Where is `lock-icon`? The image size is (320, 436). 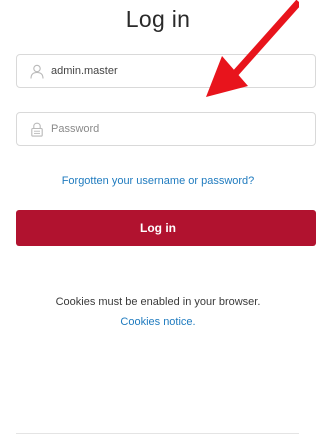 lock-icon is located at coordinates (37, 129).